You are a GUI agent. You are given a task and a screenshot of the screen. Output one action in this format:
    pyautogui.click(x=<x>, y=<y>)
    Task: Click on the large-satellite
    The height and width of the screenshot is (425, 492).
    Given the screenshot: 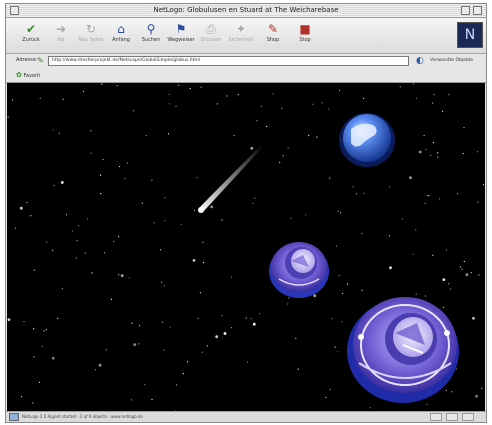 What is the action you would take?
    pyautogui.click(x=403, y=350)
    